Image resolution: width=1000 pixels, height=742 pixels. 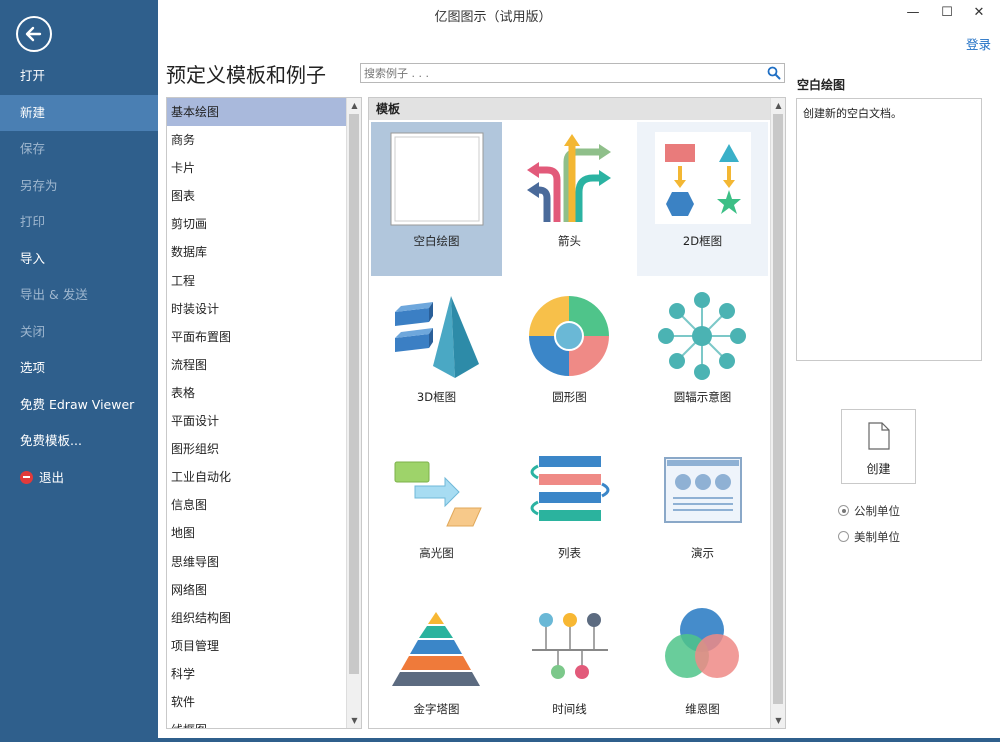 What do you see at coordinates (569, 397) in the screenshot?
I see `template-label: 圆形图` at bounding box center [569, 397].